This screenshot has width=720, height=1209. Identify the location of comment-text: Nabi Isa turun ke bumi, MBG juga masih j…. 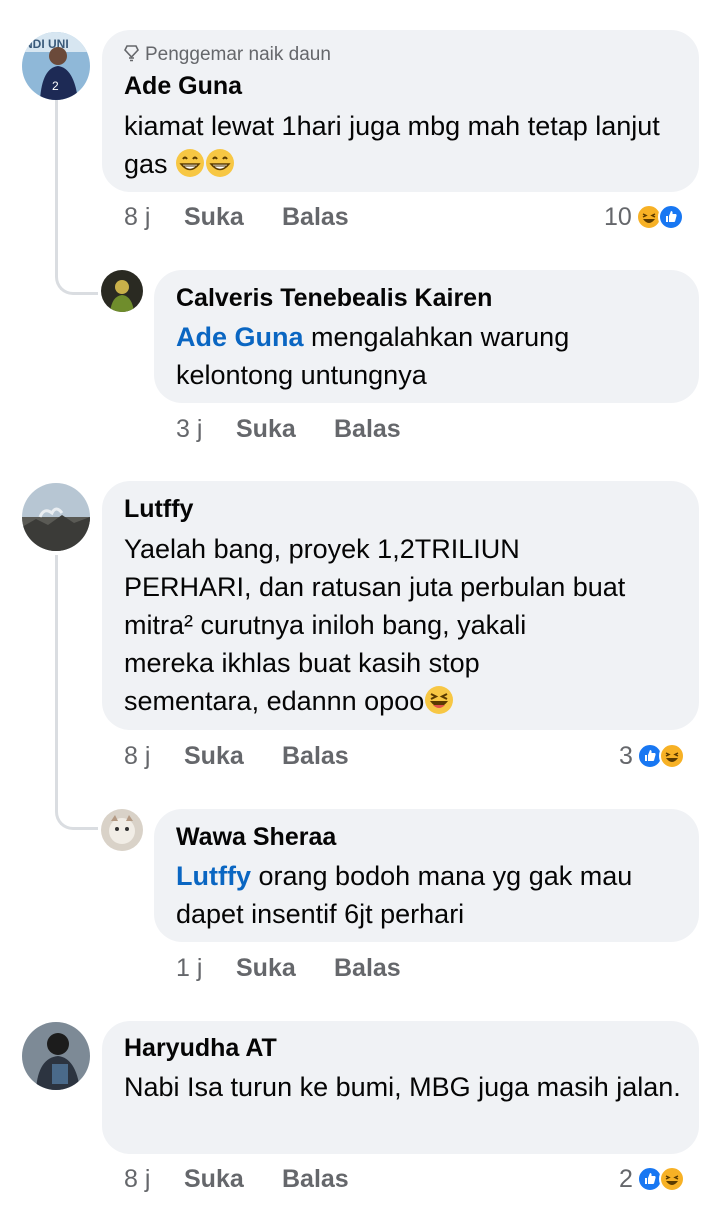
(404, 1087).